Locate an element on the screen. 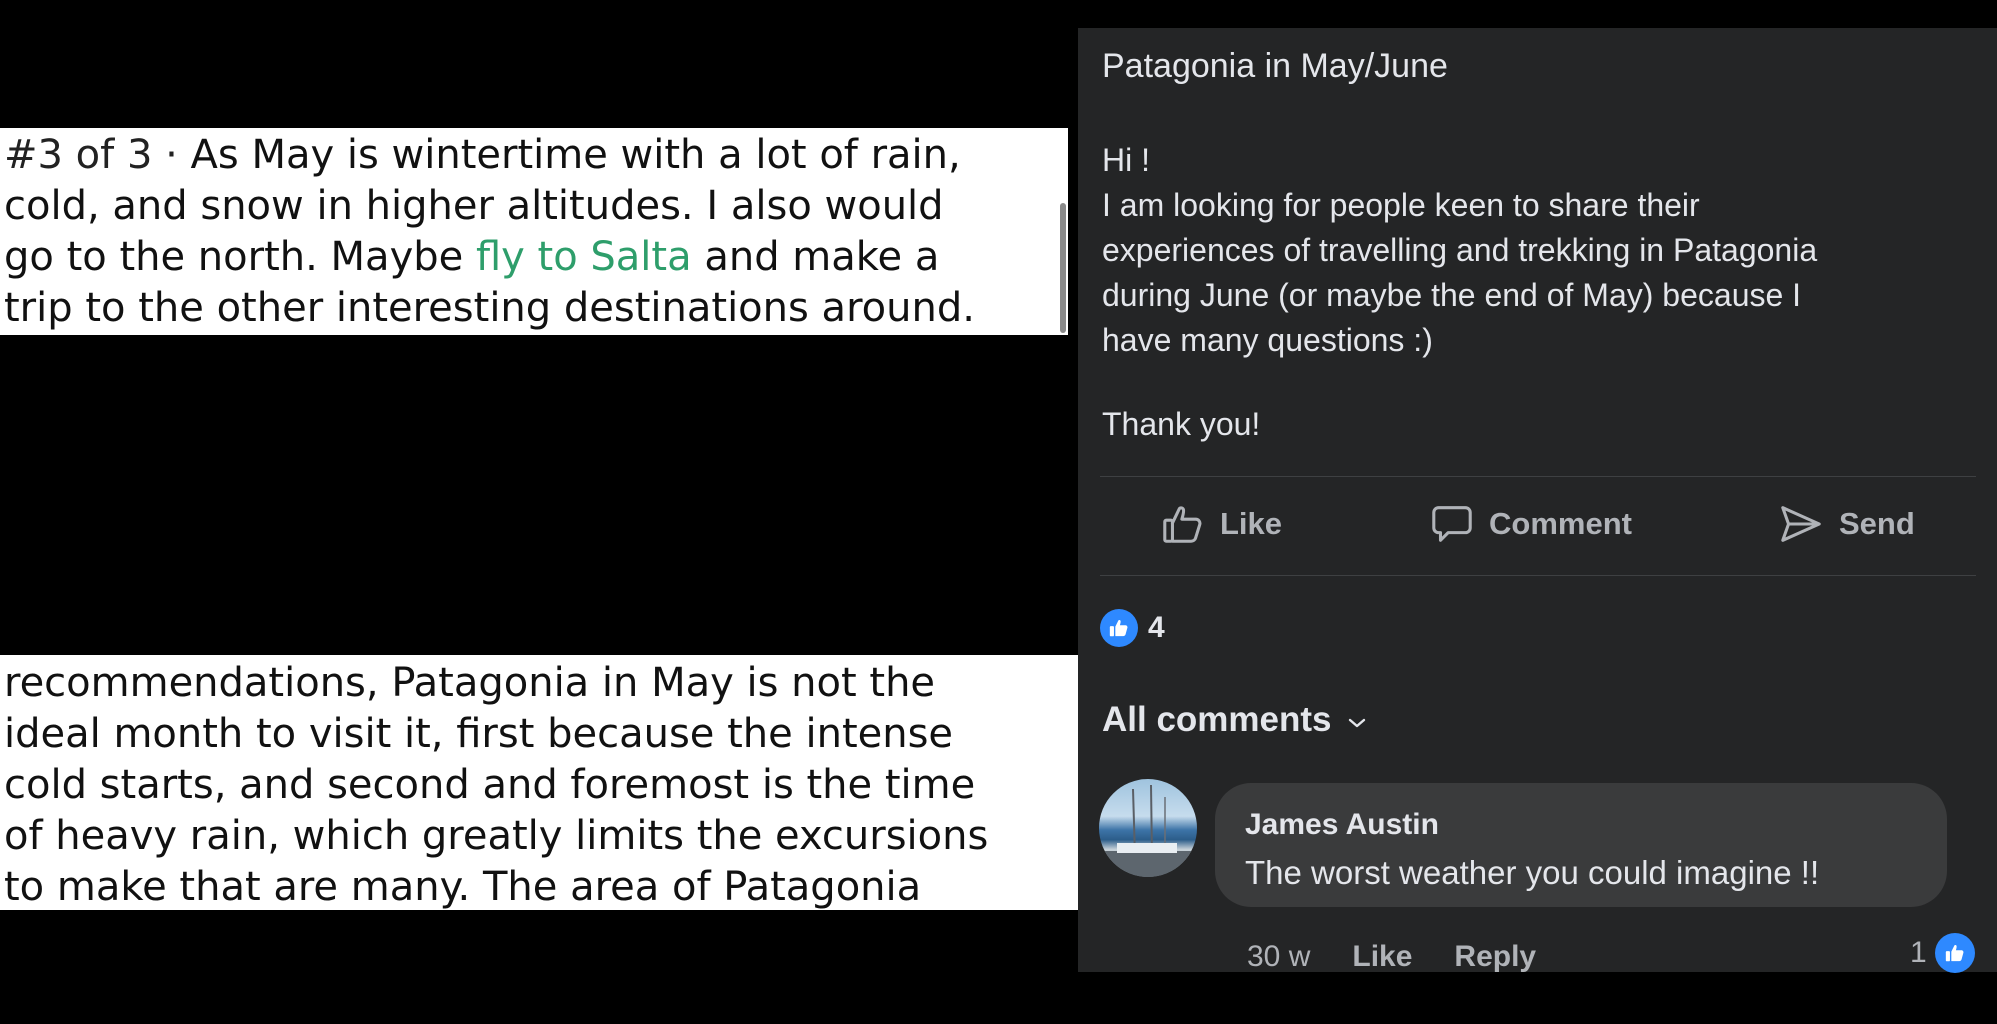  comment-button: Comment is located at coordinates (1530, 524).